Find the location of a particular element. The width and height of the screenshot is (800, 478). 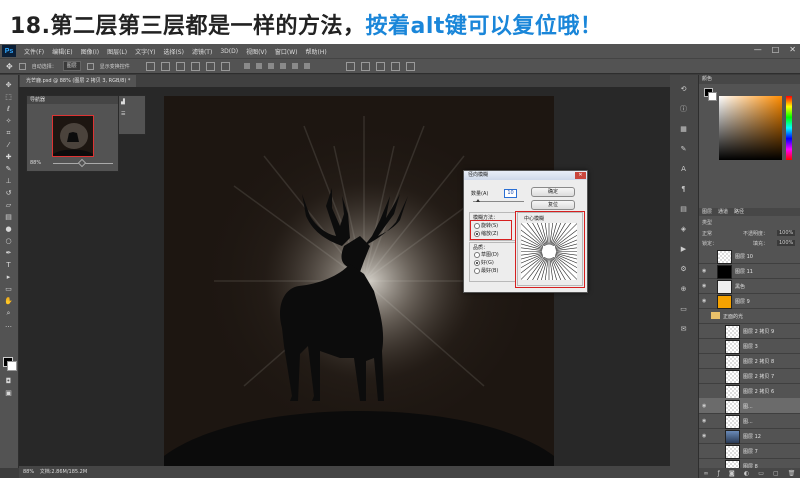

info-icon: ⓘ is located at coordinates (683, 109).